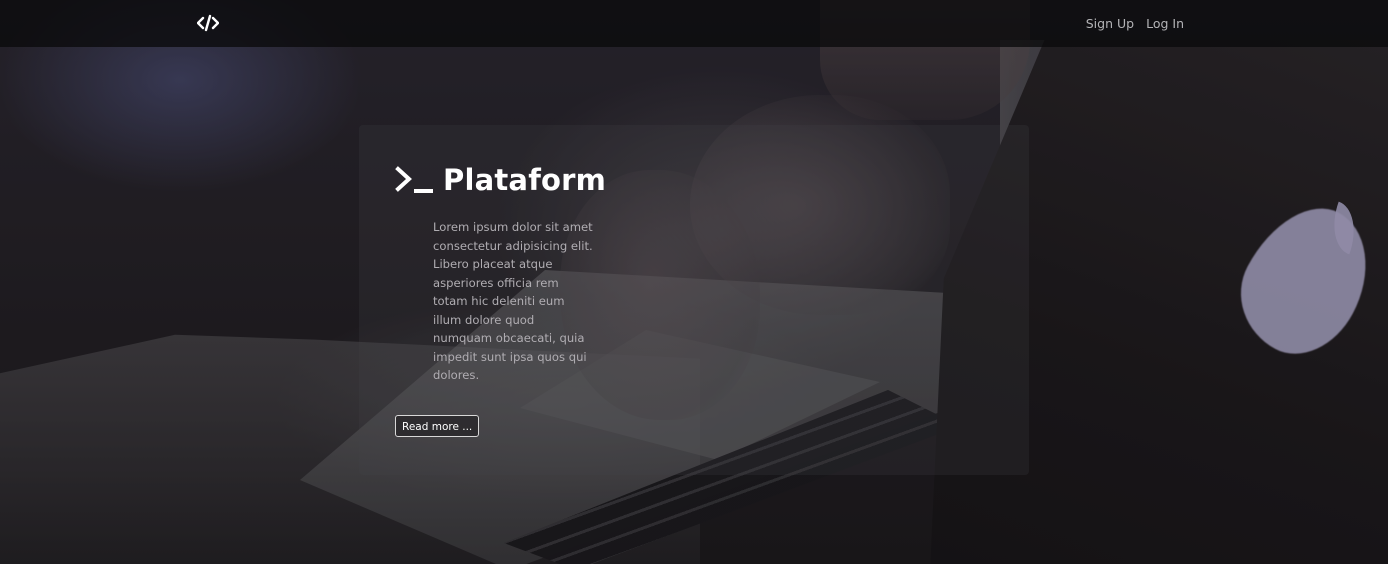 The width and height of the screenshot is (1388, 564). Describe the element at coordinates (694, 23) in the screenshot. I see `navbar: Sign Up Log In` at that location.